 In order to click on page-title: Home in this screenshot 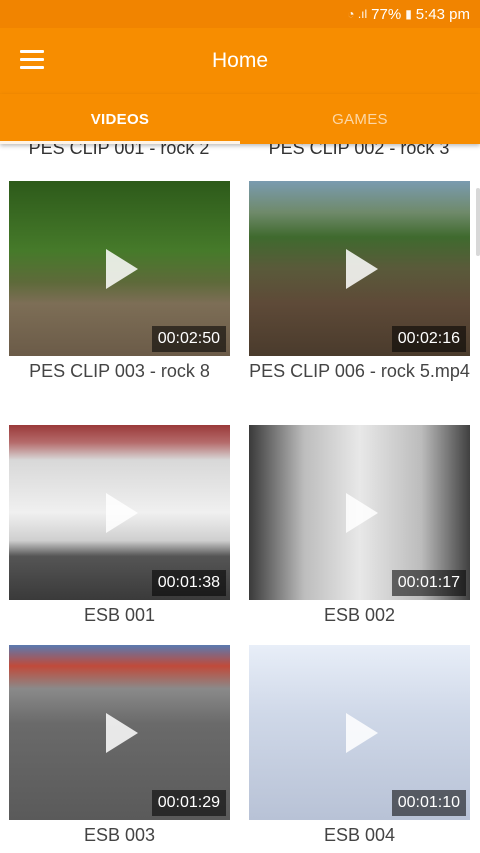, I will do `click(240, 60)`.